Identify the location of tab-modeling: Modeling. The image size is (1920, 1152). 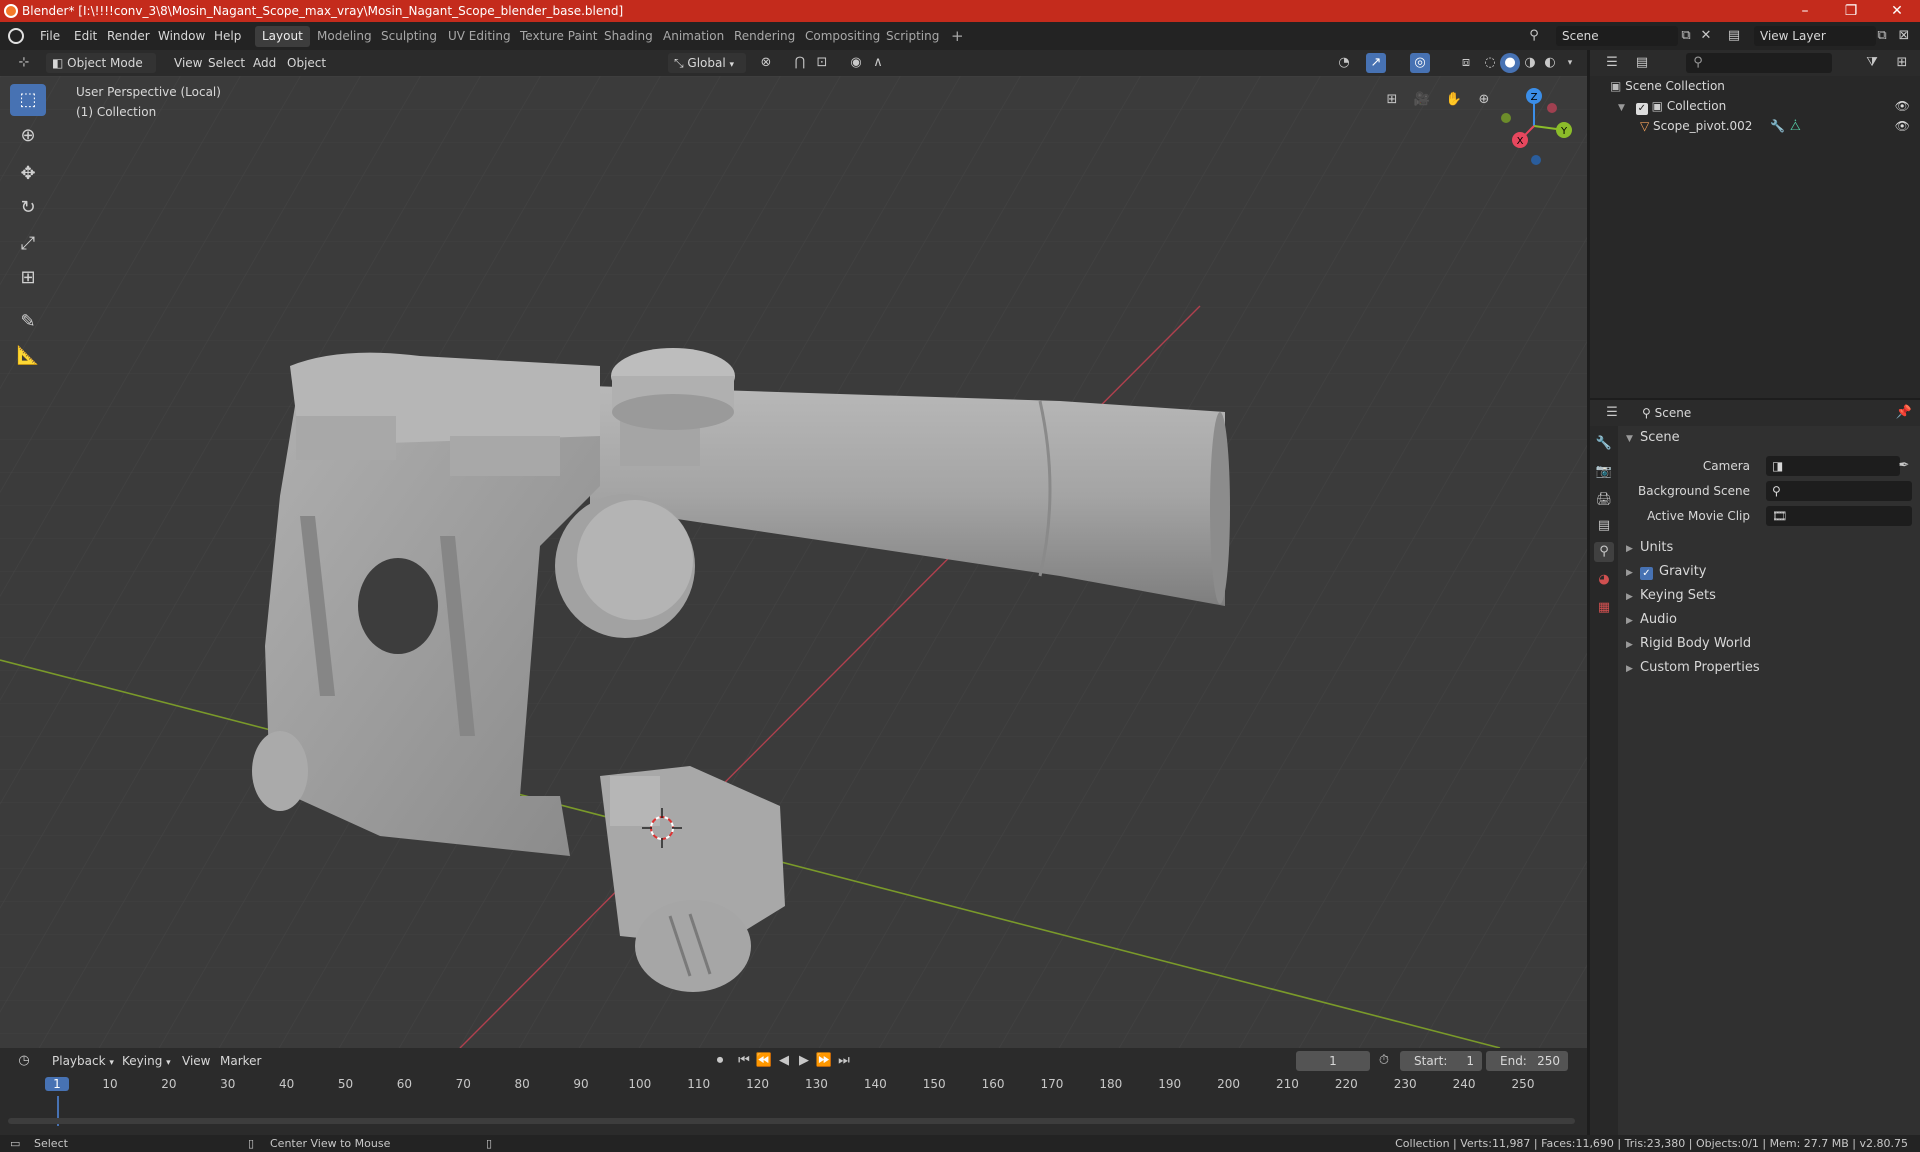
(344, 36).